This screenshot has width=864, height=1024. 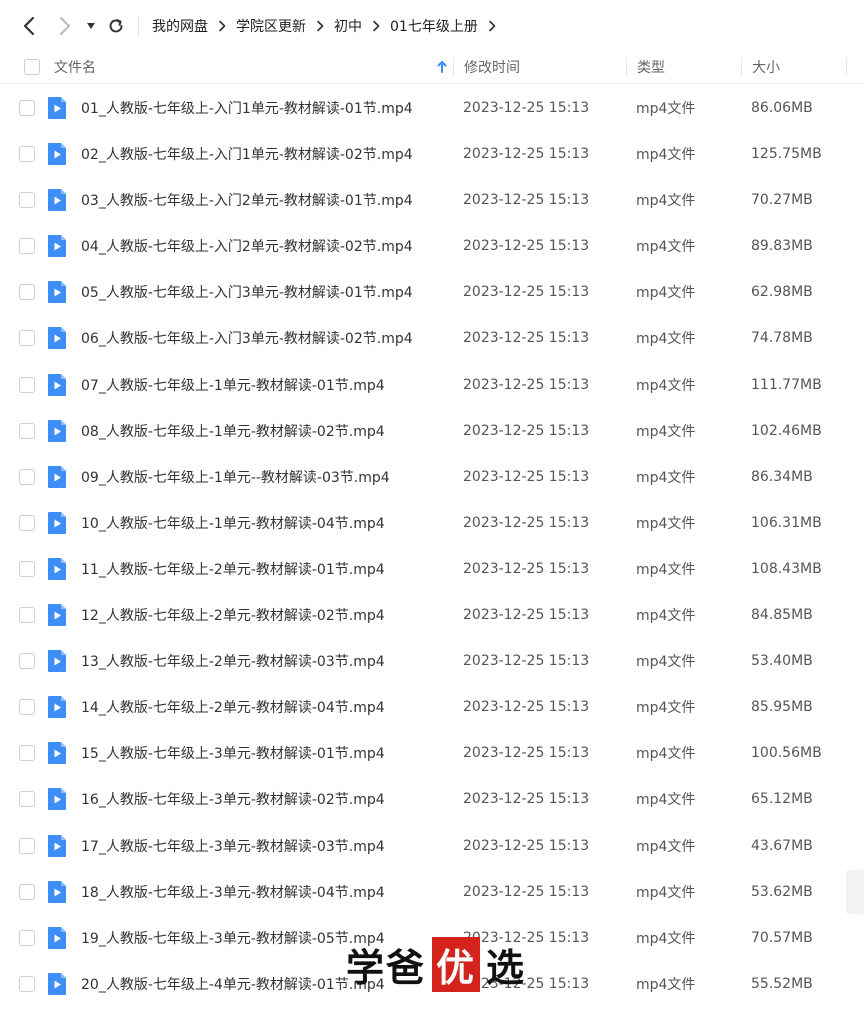 I want to click on column-header-modified-time: 修改时间, so click(x=492, y=67).